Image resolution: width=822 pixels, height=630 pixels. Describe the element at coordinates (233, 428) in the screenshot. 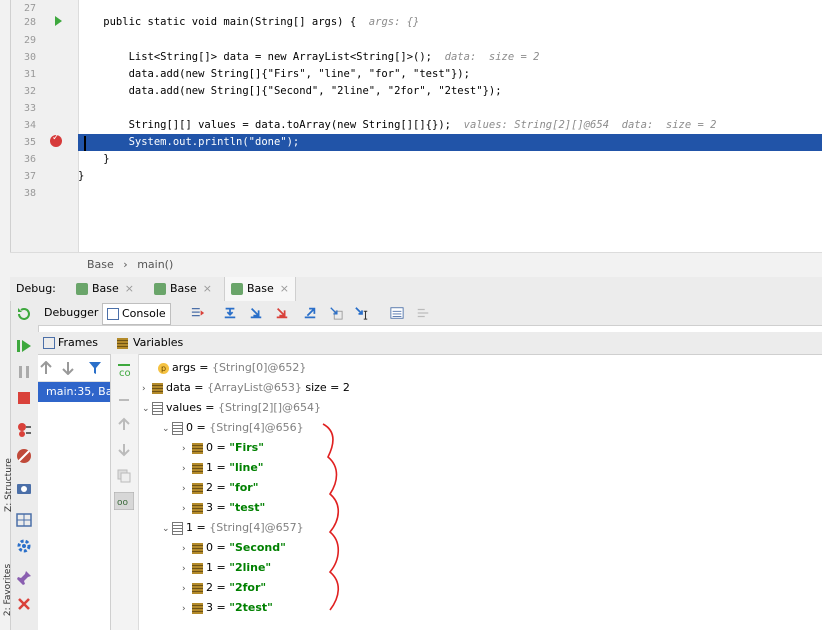

I see `var-values-0: ⌄ 0 = {String[4]@656}` at that location.